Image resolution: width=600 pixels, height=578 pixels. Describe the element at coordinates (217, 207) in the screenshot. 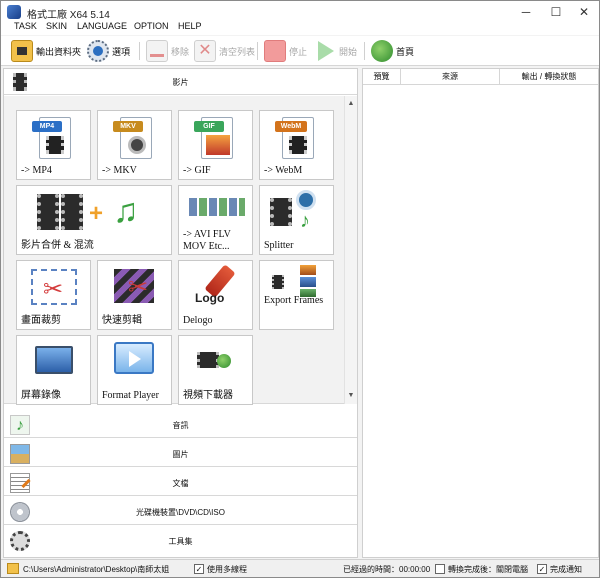

I see `other-formats-icon` at that location.